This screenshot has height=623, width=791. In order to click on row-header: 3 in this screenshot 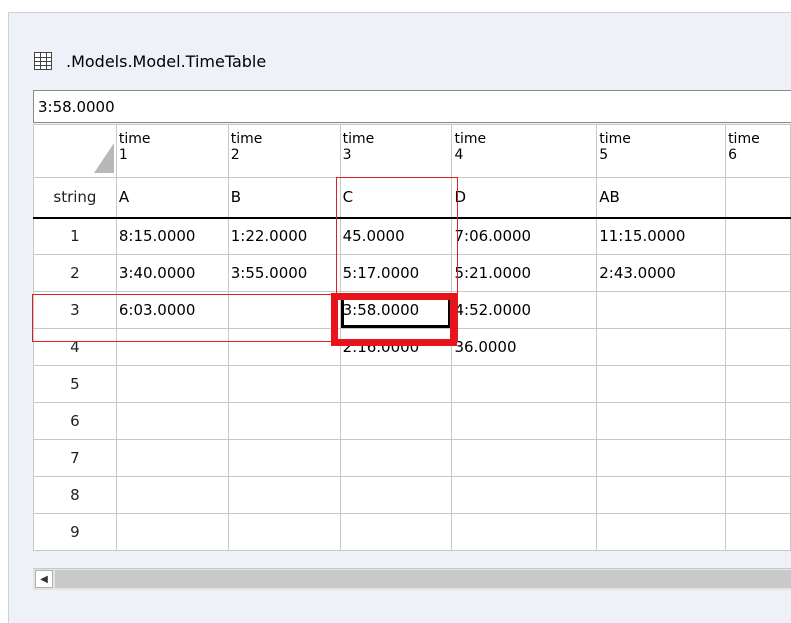, I will do `click(75, 310)`.